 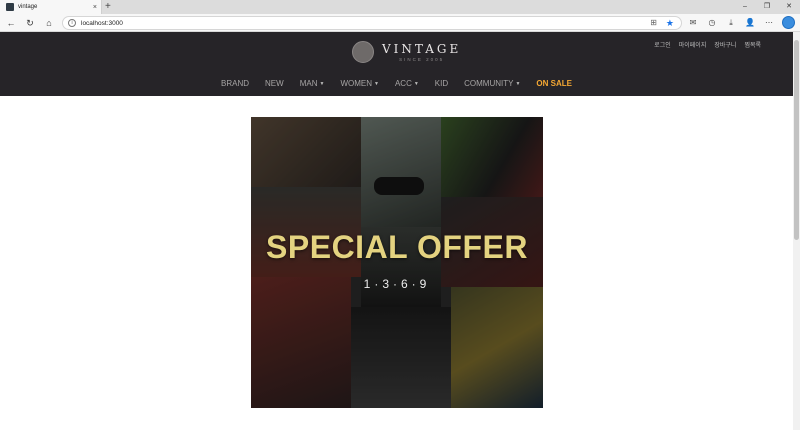 I want to click on restore-button: ❐, so click(x=767, y=7).